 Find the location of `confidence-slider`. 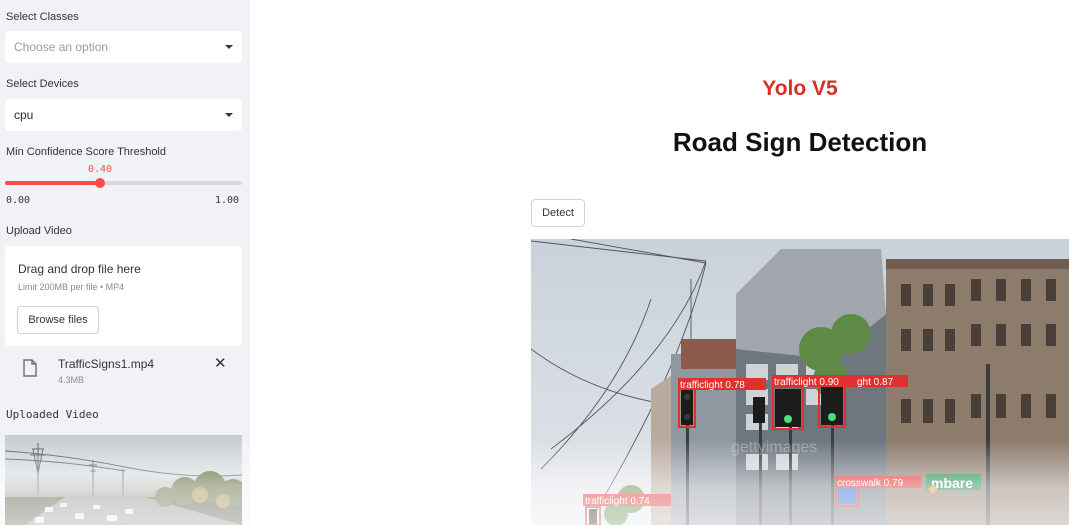

confidence-slider is located at coordinates (123, 183).